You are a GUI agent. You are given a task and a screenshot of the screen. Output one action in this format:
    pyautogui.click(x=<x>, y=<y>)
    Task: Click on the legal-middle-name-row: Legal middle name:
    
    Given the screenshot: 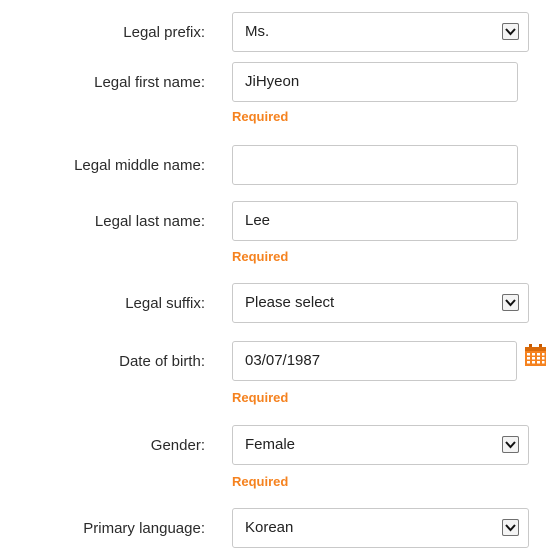 What is the action you would take?
    pyautogui.click(x=276, y=166)
    